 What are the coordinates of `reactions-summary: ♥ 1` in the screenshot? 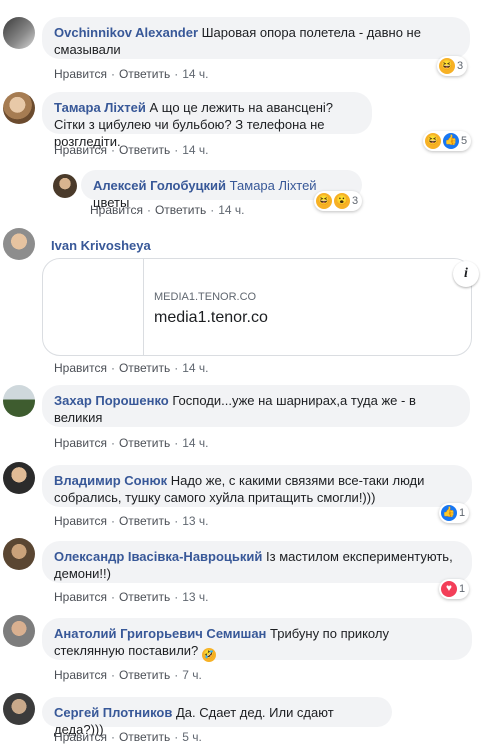 It's located at (454, 589).